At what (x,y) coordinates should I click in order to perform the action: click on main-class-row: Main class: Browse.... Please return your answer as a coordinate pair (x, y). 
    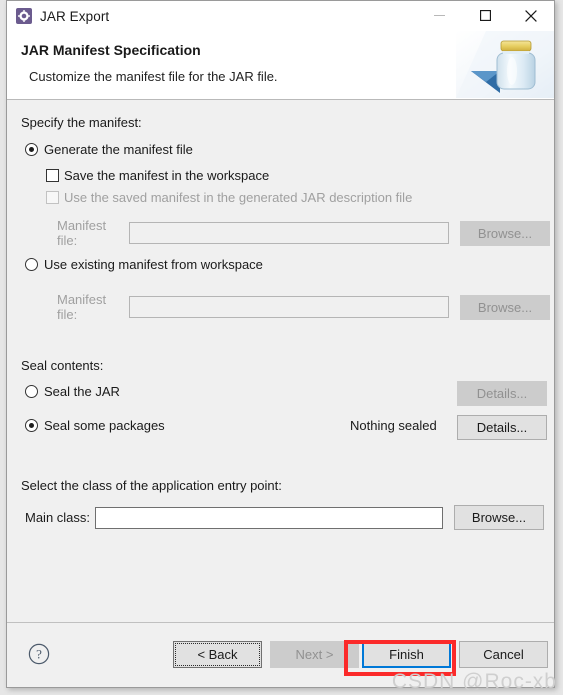
    Looking at the image, I should click on (284, 517).